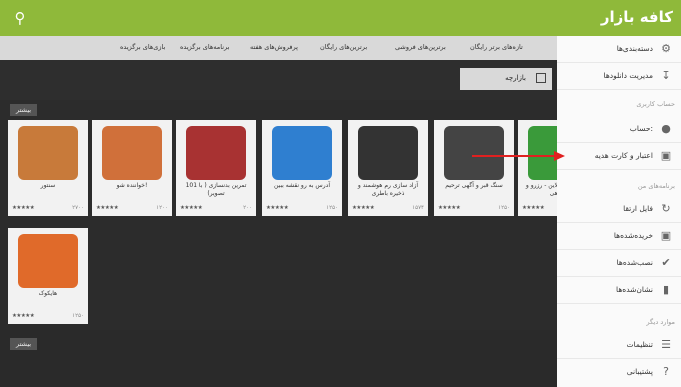 Image resolution: width=681 pixels, height=387 pixels. What do you see at coordinates (132, 185) in the screenshot?
I see `app-title: خواننده شو!` at bounding box center [132, 185].